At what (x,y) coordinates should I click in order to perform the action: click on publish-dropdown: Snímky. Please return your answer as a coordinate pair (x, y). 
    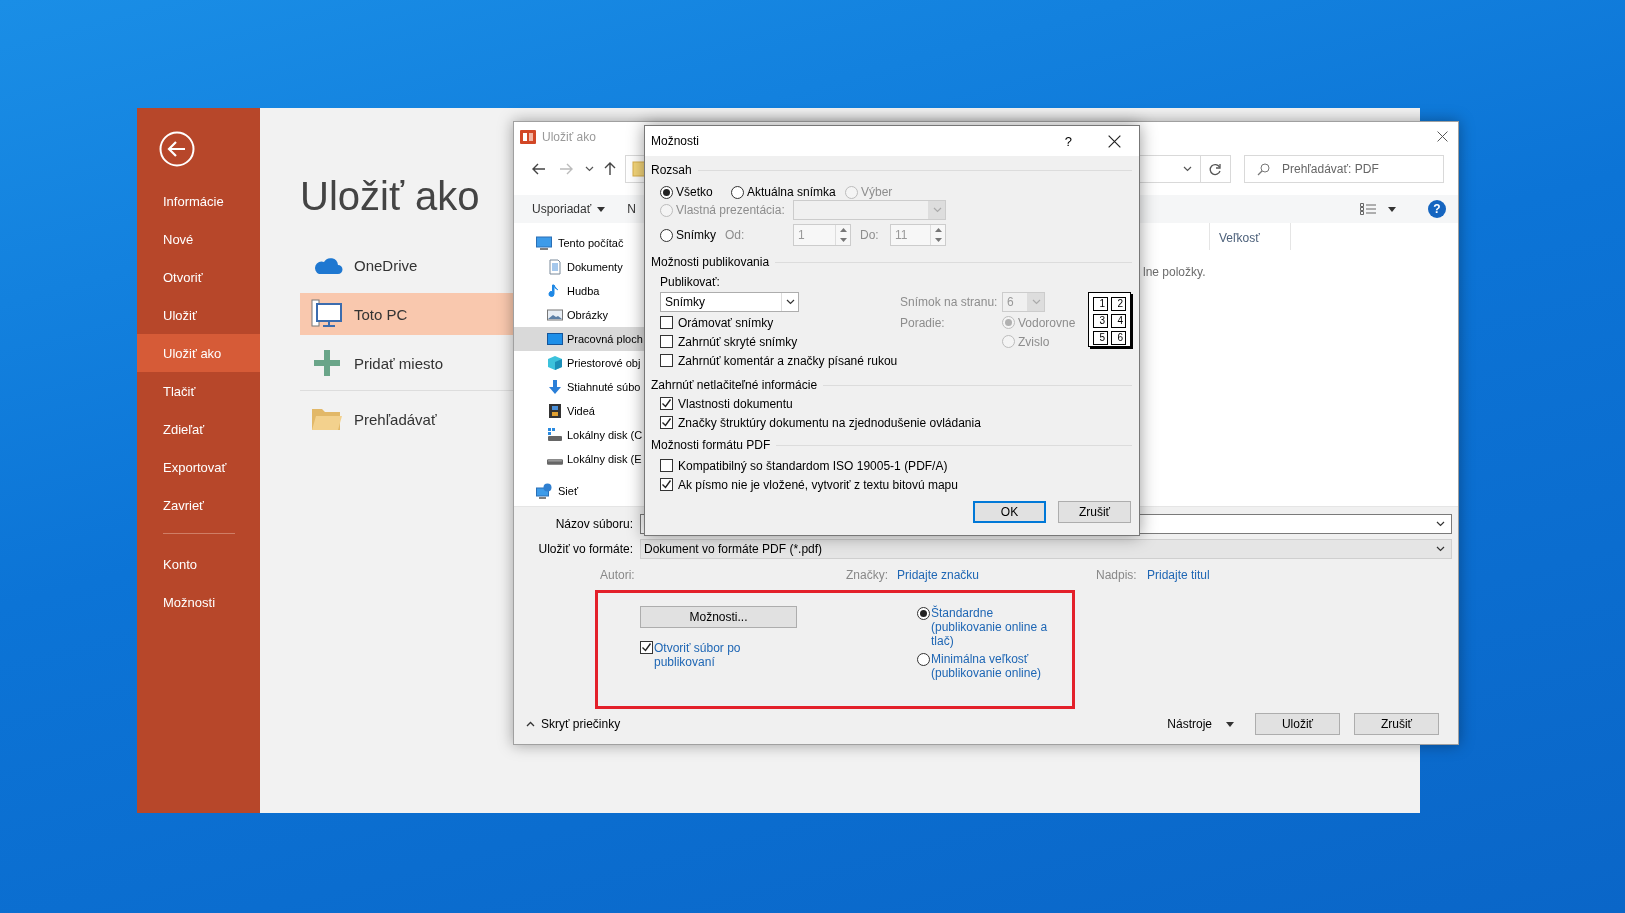
    Looking at the image, I should click on (729, 302).